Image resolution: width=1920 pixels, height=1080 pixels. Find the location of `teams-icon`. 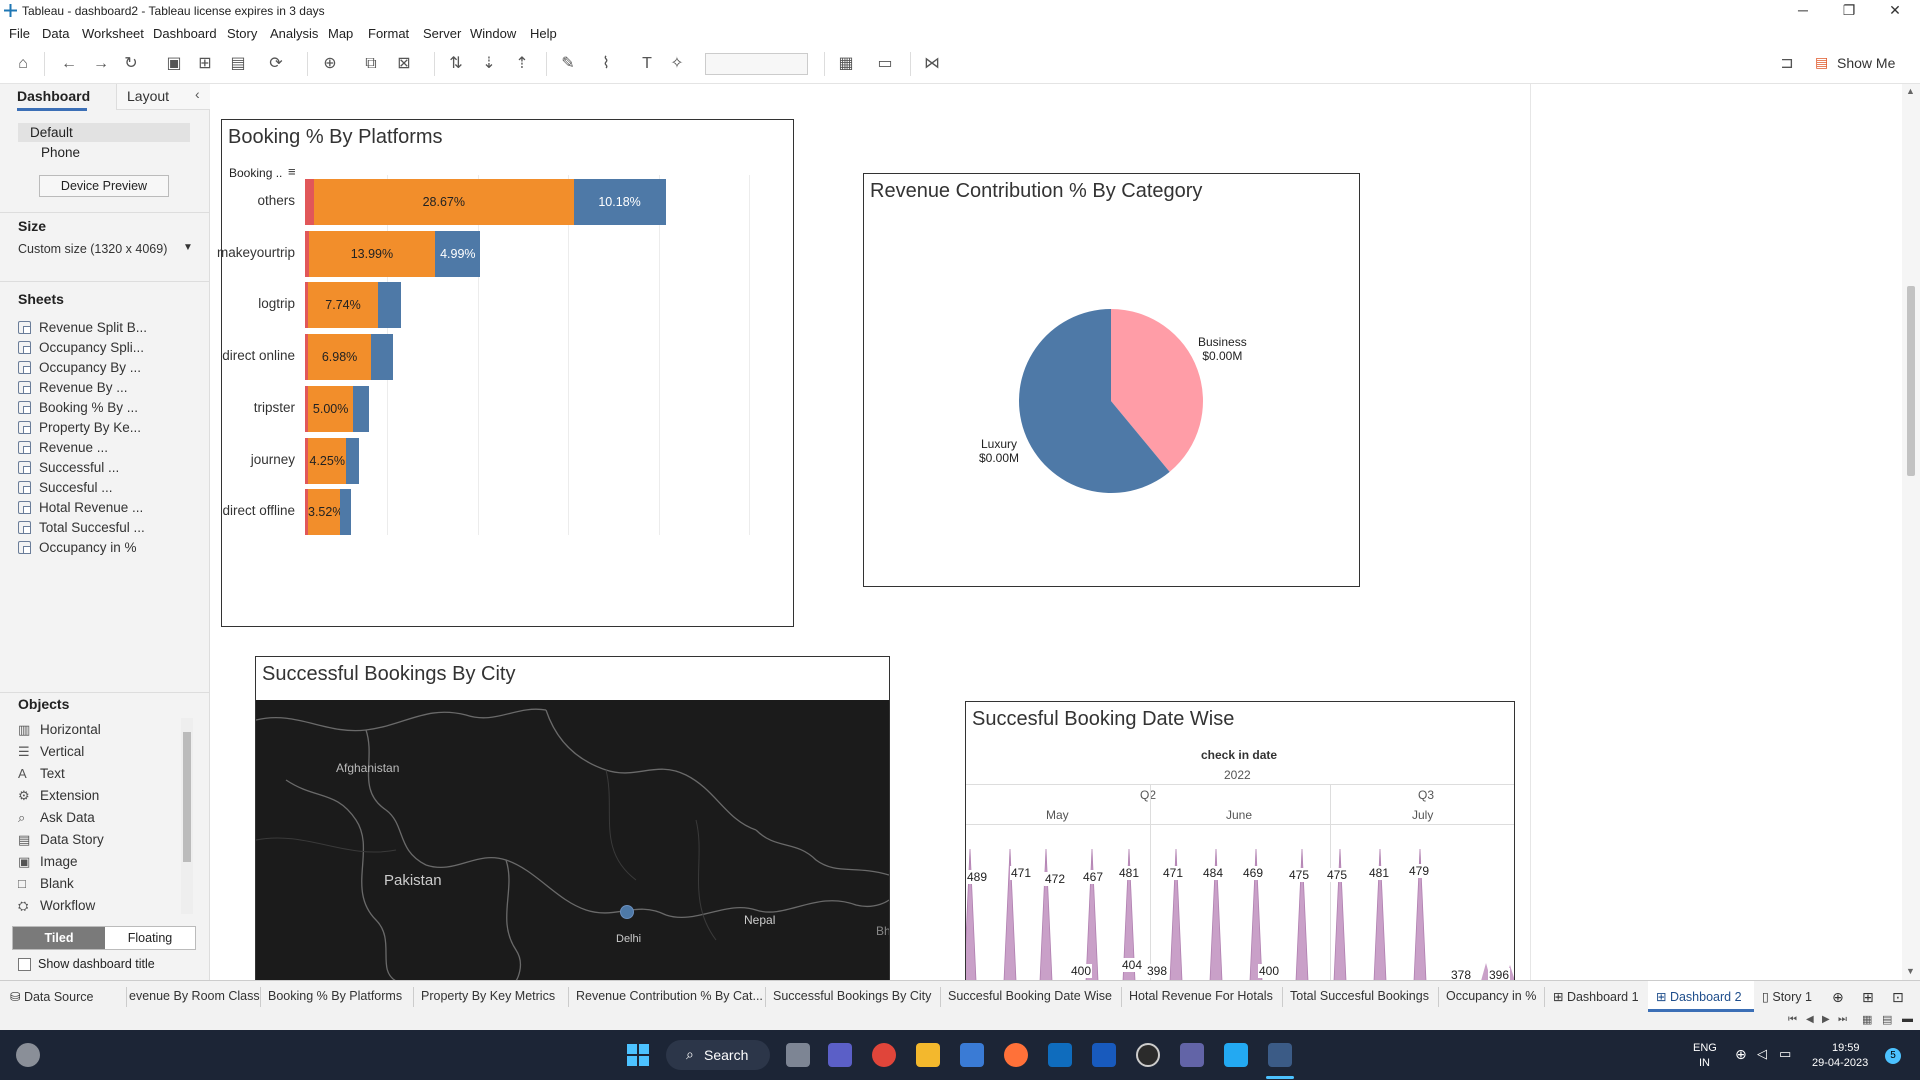

teams-icon is located at coordinates (1192, 1055).